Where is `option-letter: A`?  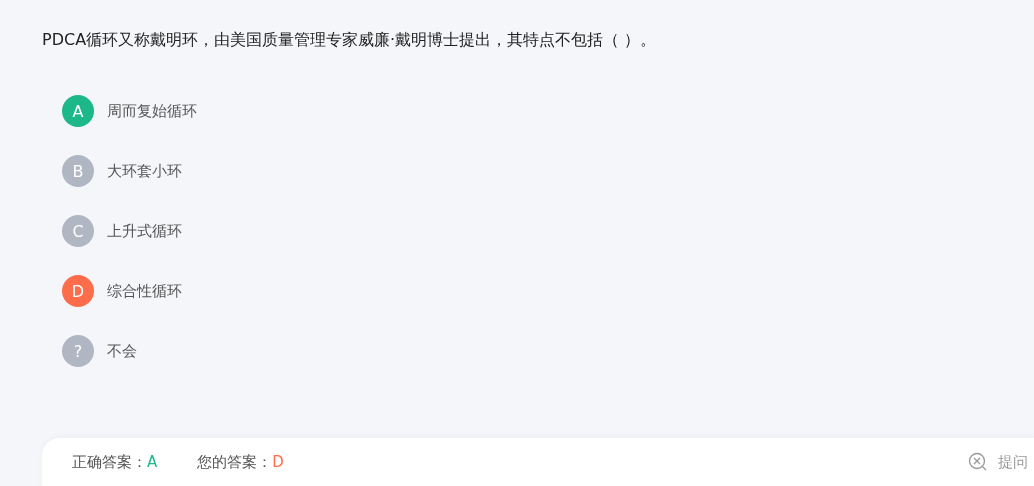
option-letter: A is located at coordinates (78, 111).